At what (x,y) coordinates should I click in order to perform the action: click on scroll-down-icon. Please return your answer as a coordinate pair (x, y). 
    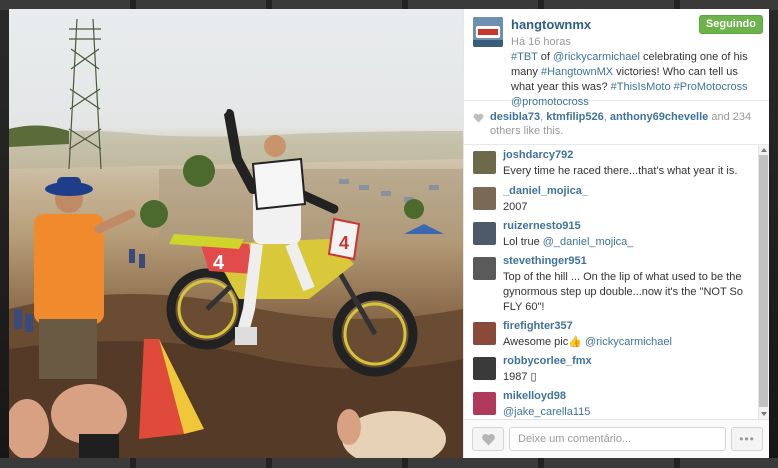
    Looking at the image, I should click on (764, 414).